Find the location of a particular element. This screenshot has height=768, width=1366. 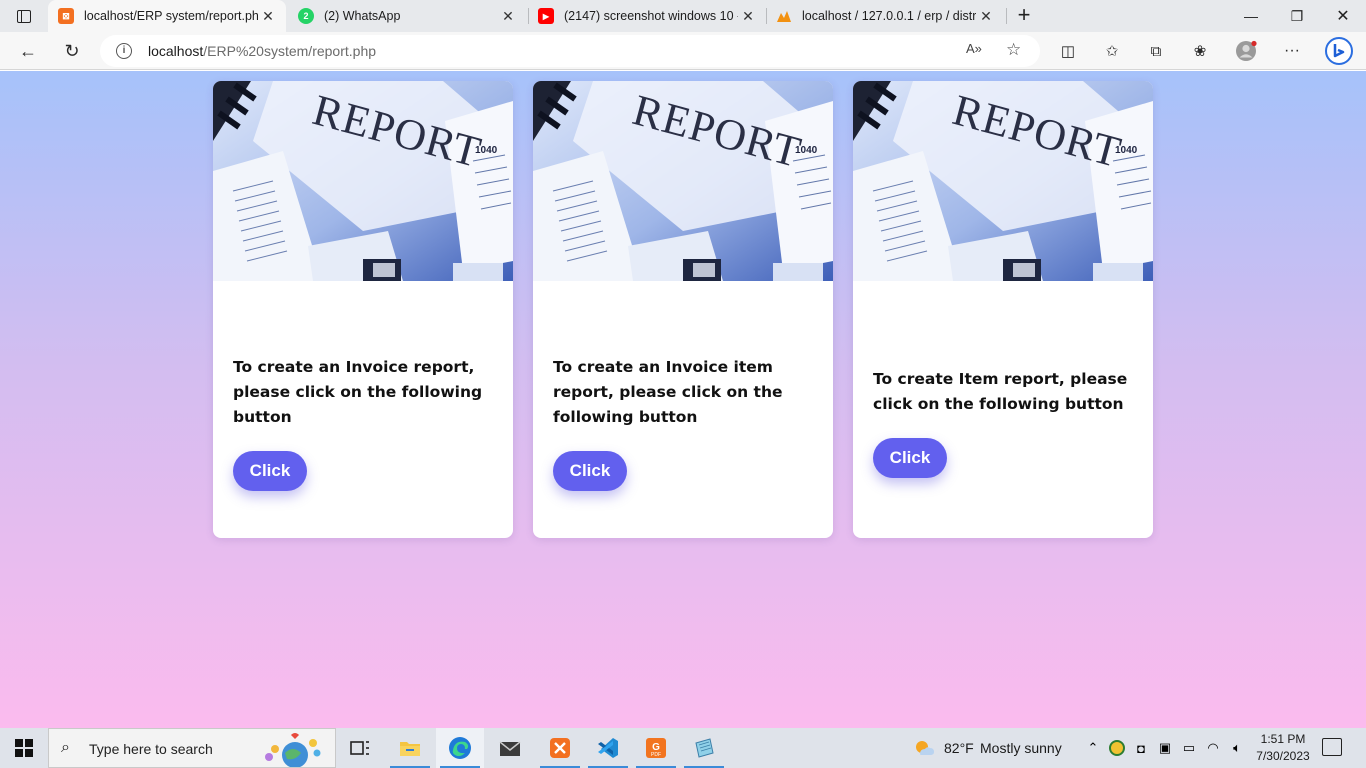

weather-temp: 82°F is located at coordinates (959, 748).